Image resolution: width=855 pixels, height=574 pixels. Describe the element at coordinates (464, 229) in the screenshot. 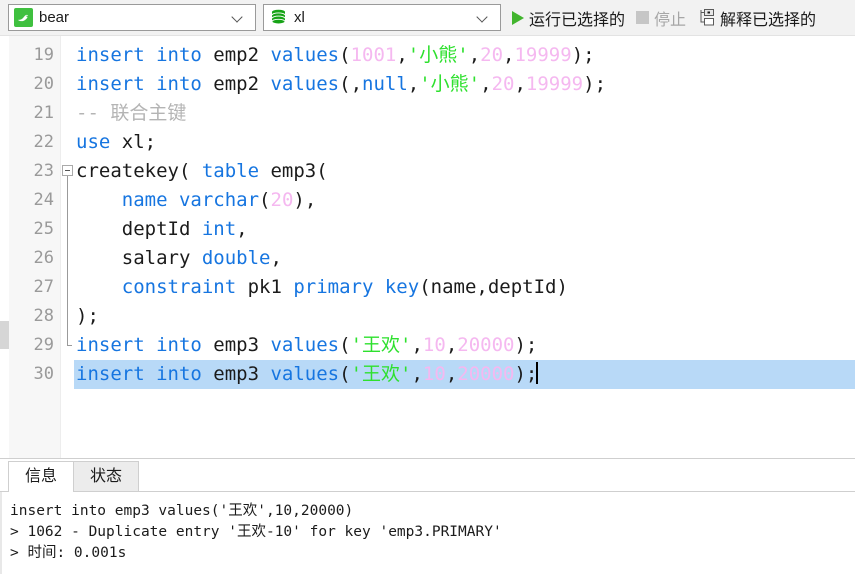

I see `code-line: deptId int,` at that location.